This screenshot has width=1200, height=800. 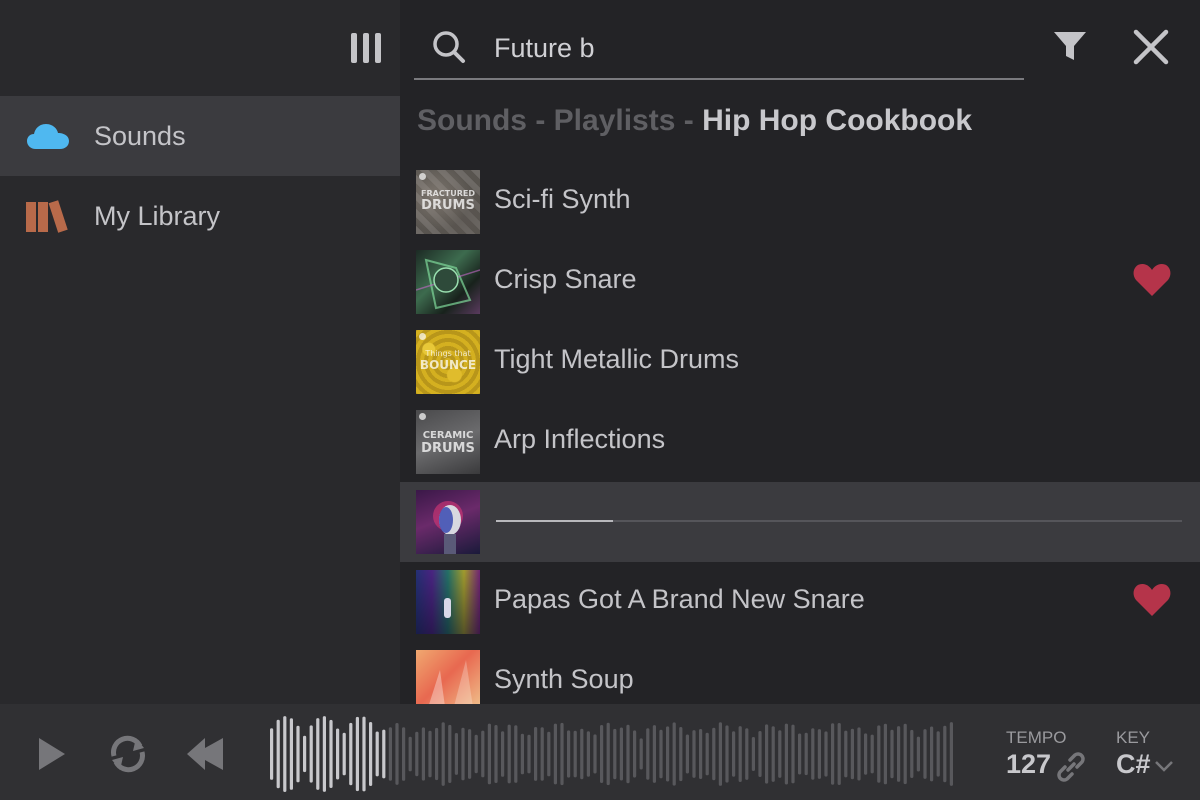 I want to click on list-item: Crisp Snare, so click(x=800, y=282).